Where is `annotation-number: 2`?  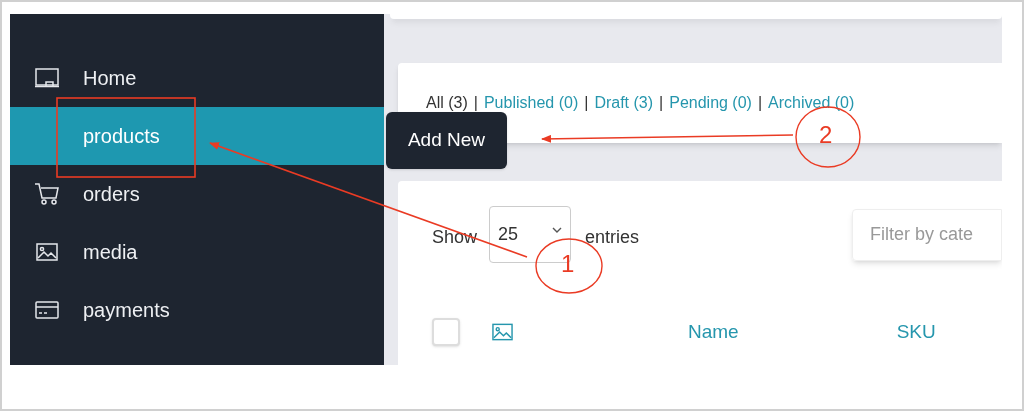 annotation-number: 2 is located at coordinates (826, 135).